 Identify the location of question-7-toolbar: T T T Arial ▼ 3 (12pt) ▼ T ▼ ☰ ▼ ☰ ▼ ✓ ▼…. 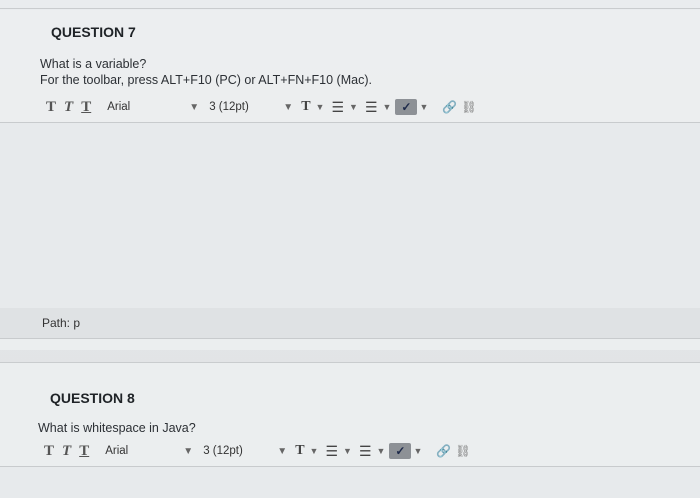
(281, 107).